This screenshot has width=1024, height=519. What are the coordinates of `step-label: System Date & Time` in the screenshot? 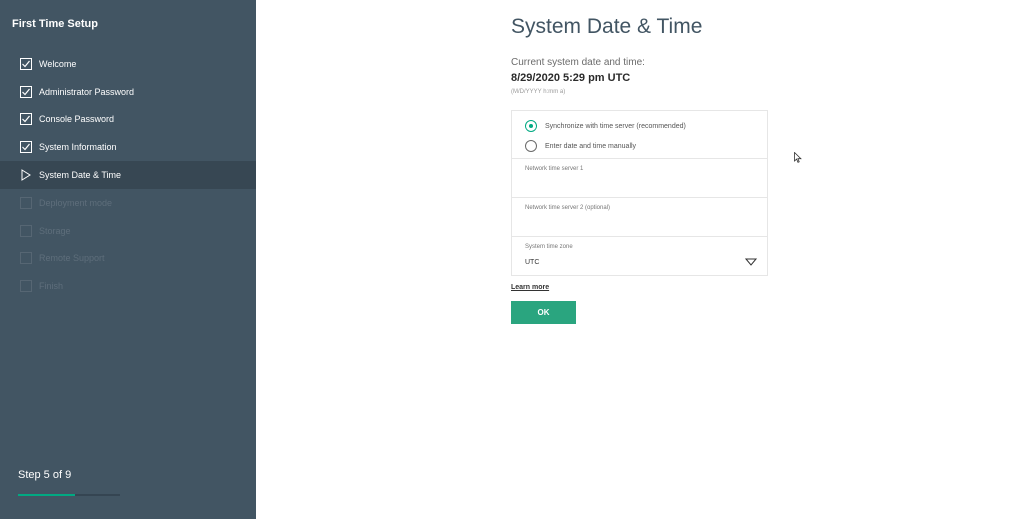 It's located at (80, 175).